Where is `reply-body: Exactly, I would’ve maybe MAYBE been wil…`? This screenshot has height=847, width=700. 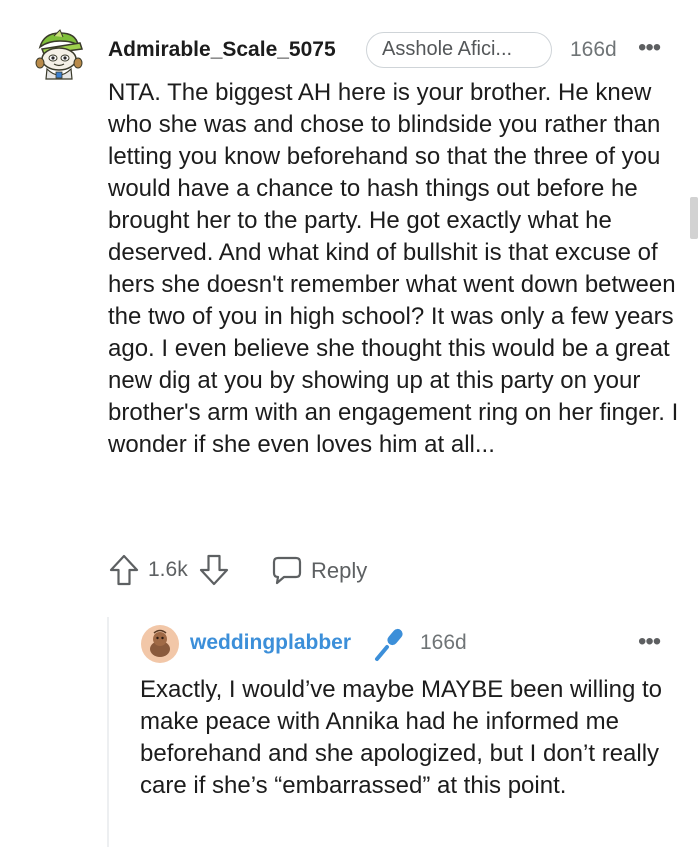 reply-body: Exactly, I would’ve maybe MAYBE been wil… is located at coordinates (410, 738).